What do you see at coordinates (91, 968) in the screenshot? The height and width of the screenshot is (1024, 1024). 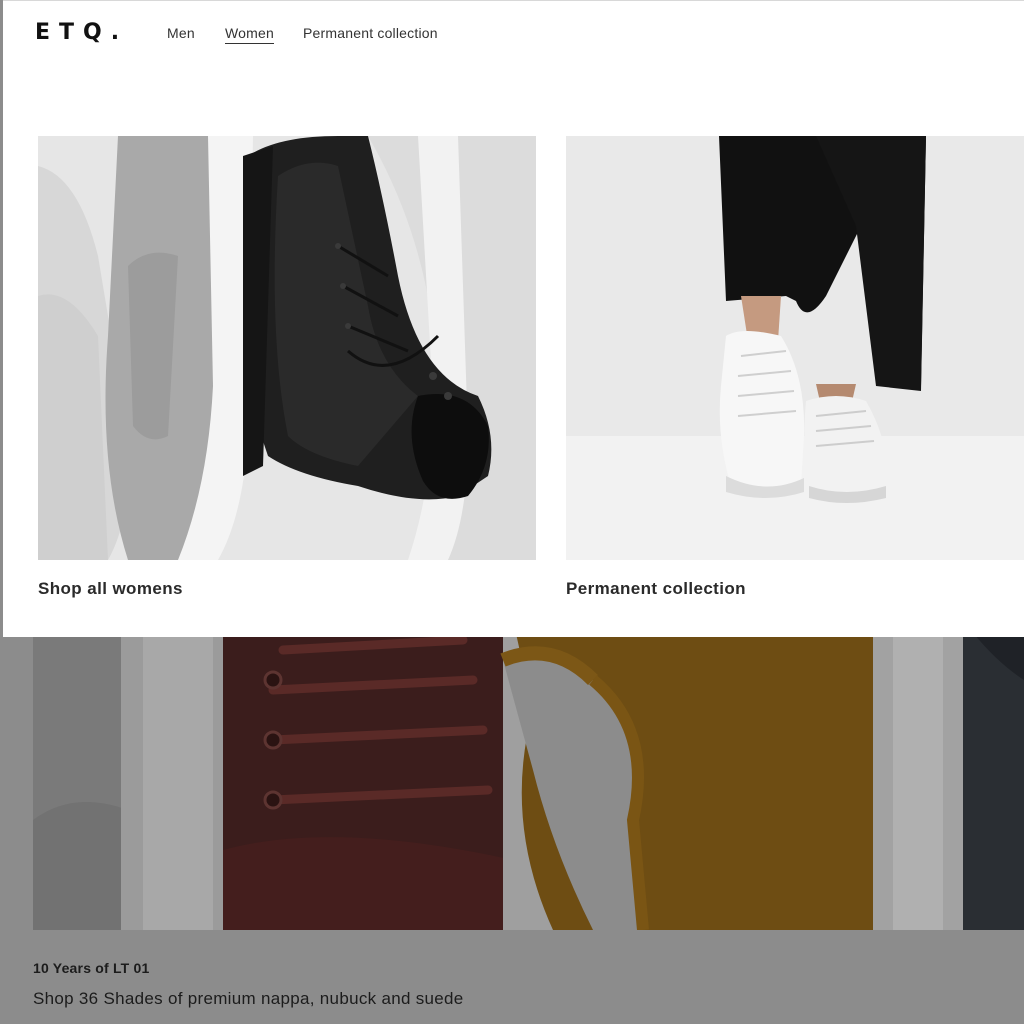 I see `hero-eyebrow: 10 Years of LT 01` at bounding box center [91, 968].